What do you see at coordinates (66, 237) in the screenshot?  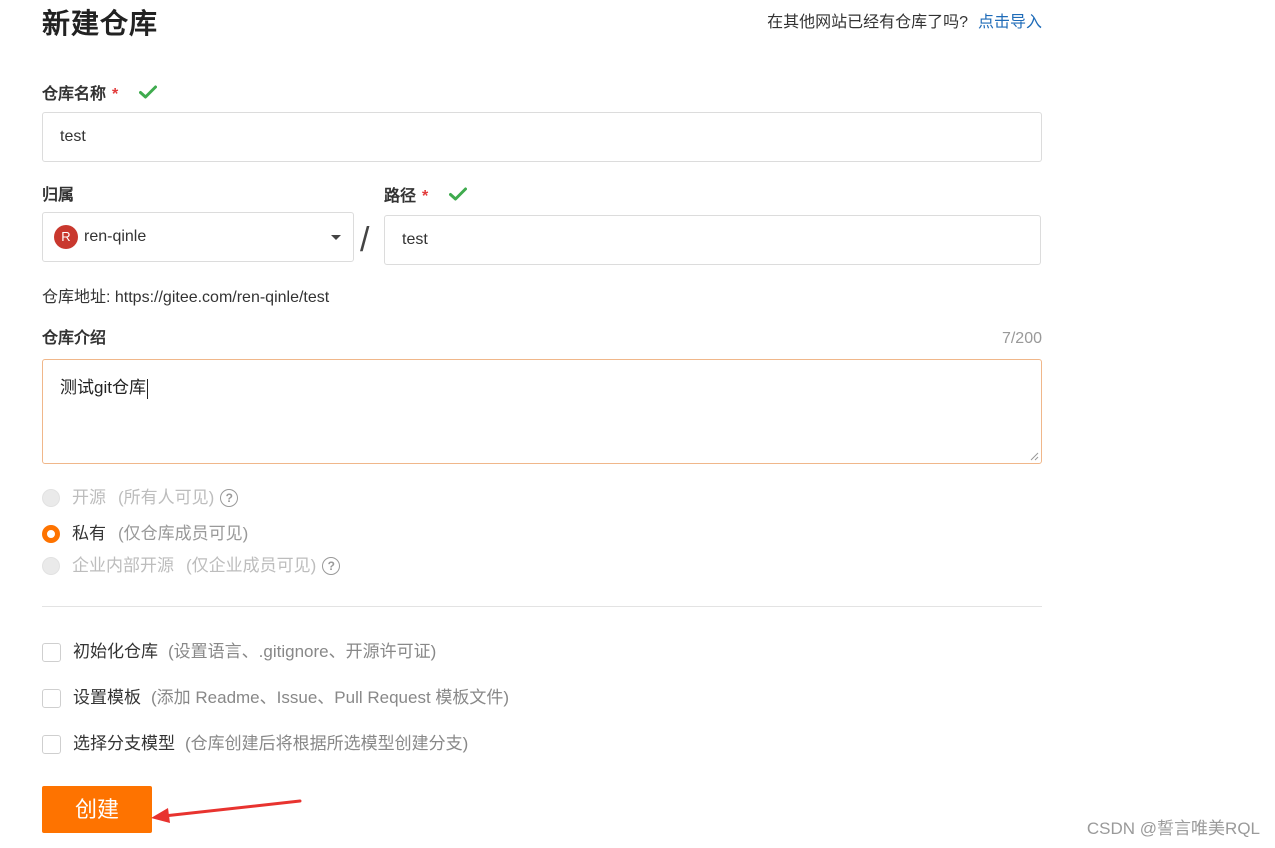 I see `avatar: R` at bounding box center [66, 237].